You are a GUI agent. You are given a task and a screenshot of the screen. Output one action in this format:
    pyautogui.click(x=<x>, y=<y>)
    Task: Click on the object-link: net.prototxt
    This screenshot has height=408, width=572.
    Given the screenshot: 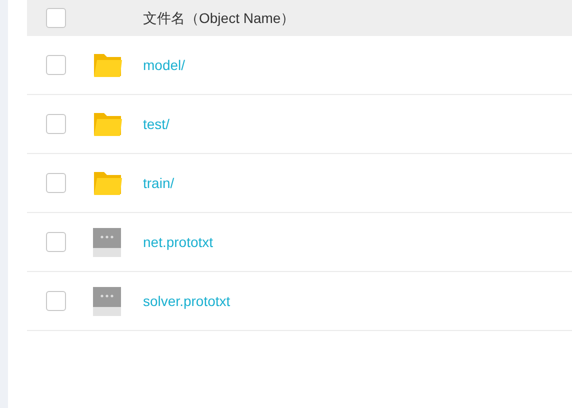 What is the action you would take?
    pyautogui.click(x=178, y=242)
    